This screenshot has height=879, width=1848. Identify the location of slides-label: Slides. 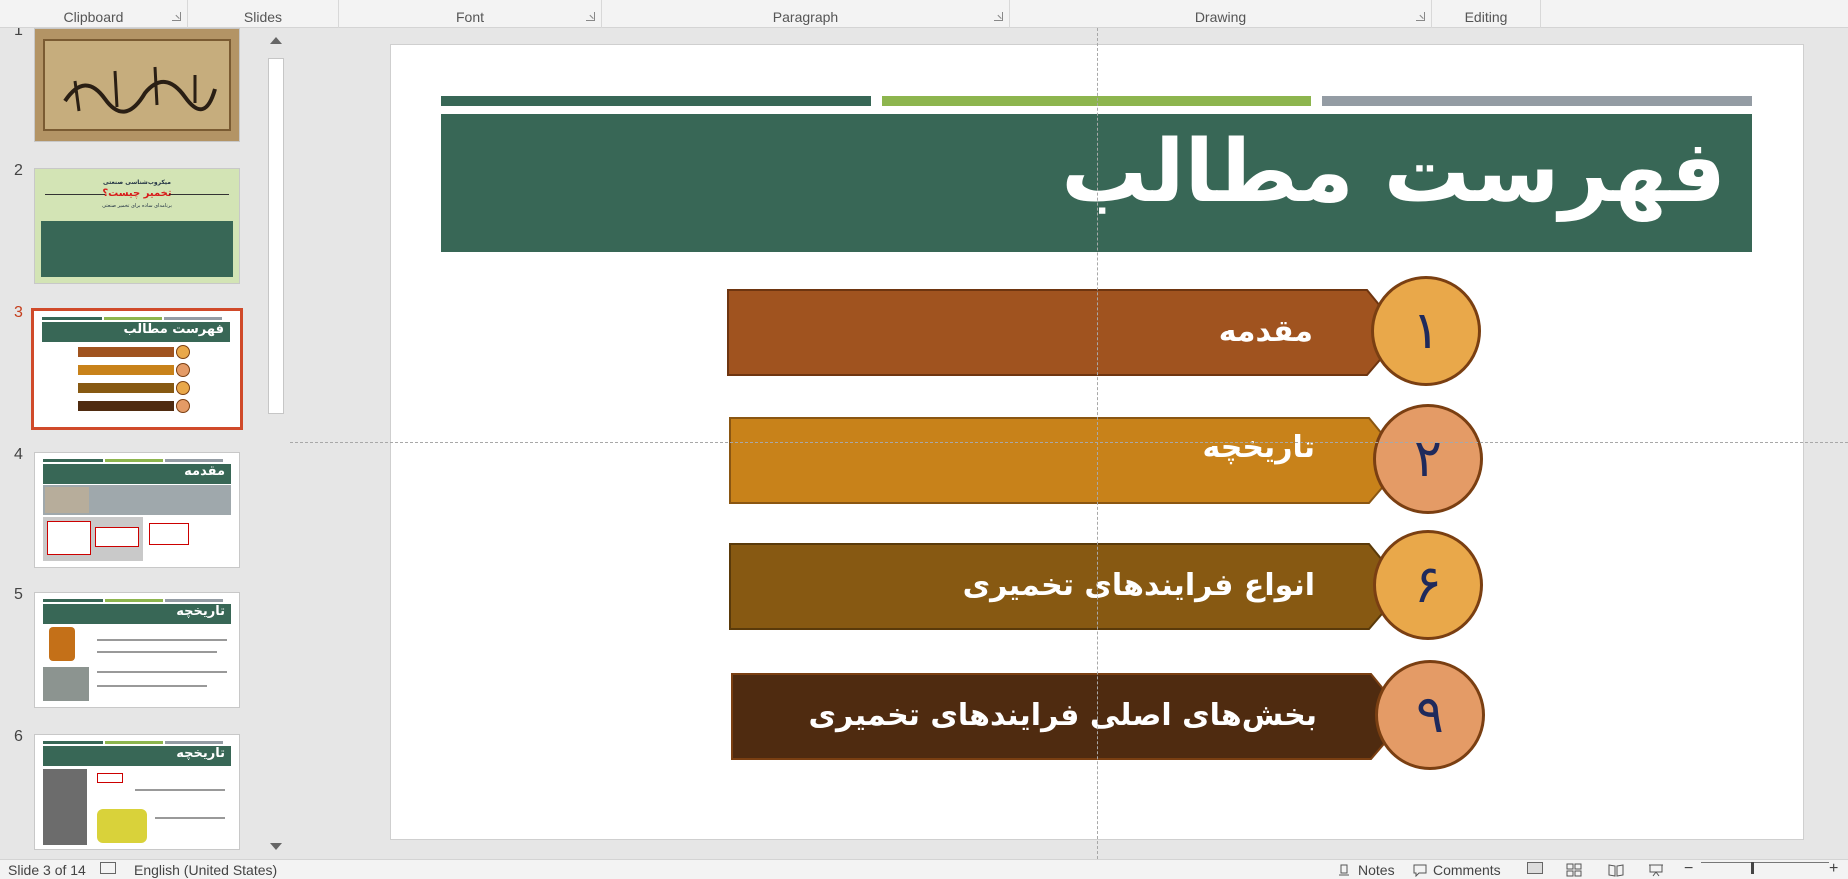
(263, 17).